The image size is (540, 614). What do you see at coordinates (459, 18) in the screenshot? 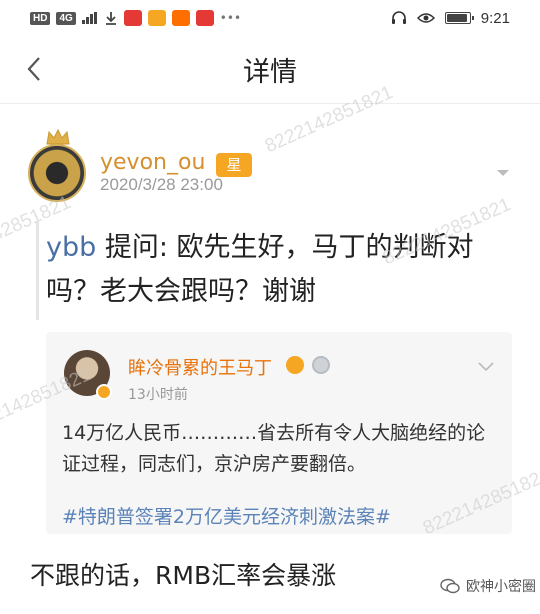
I see `battery-icon` at bounding box center [459, 18].